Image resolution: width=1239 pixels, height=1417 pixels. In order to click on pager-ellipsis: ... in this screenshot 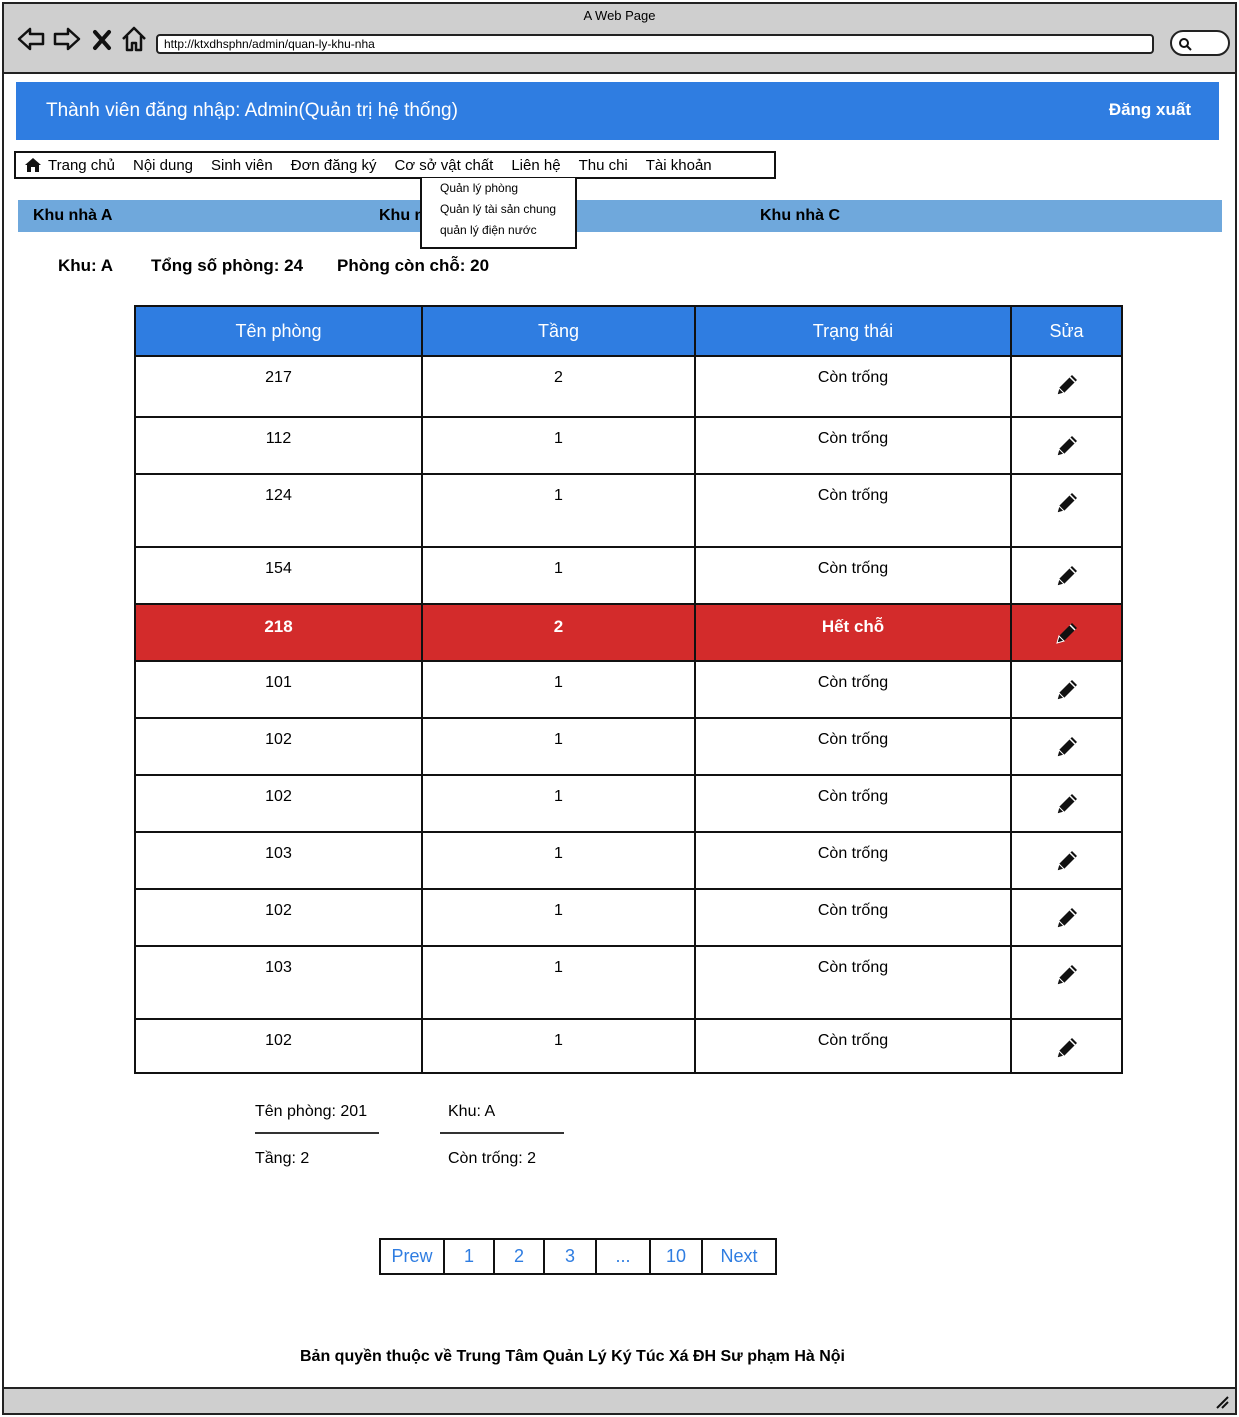, I will do `click(624, 1256)`.